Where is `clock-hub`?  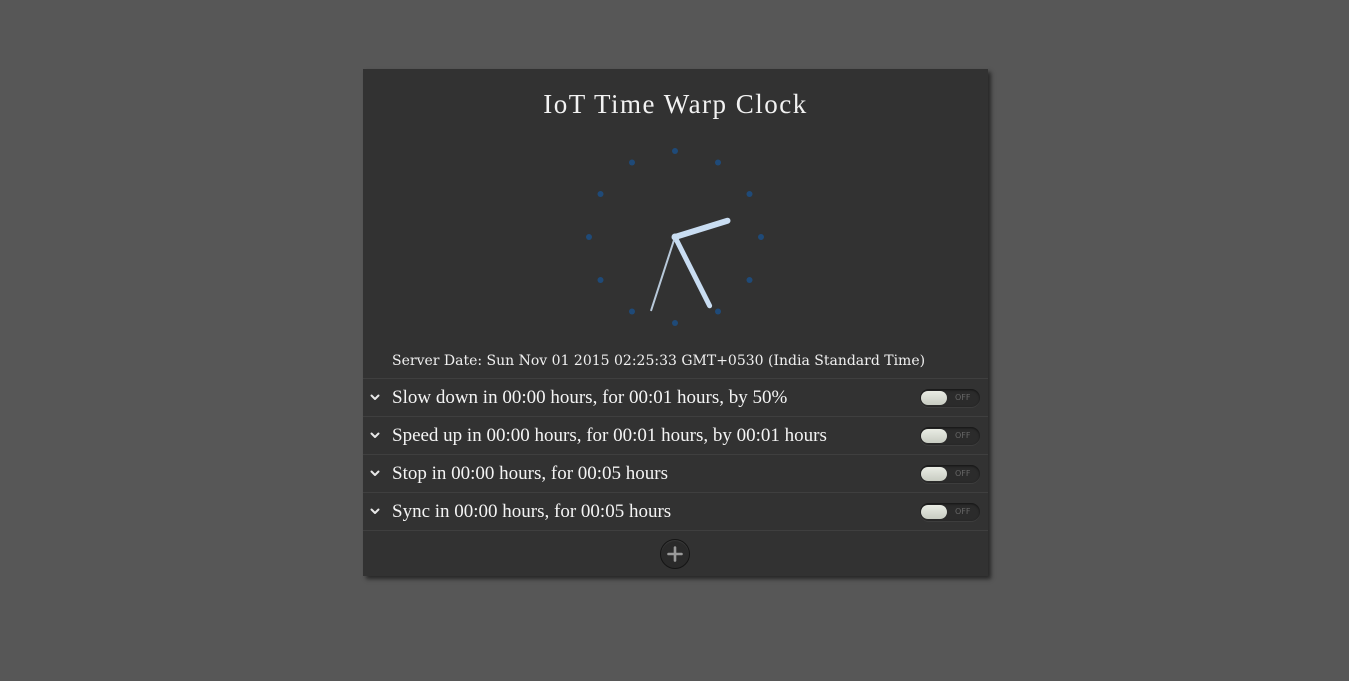
clock-hub is located at coordinates (675, 237).